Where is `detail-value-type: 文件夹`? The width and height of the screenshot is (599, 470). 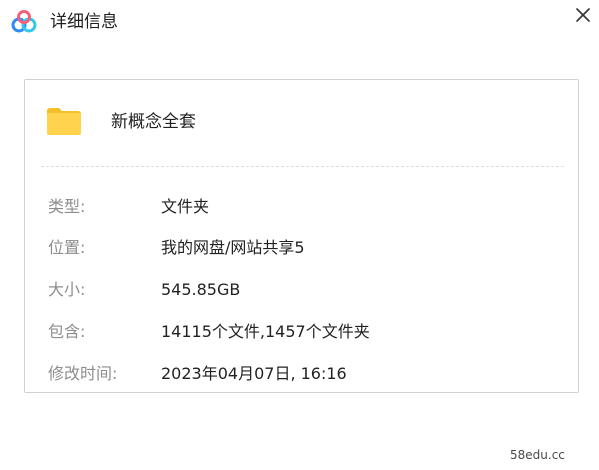 detail-value-type: 文件夹 is located at coordinates (185, 206).